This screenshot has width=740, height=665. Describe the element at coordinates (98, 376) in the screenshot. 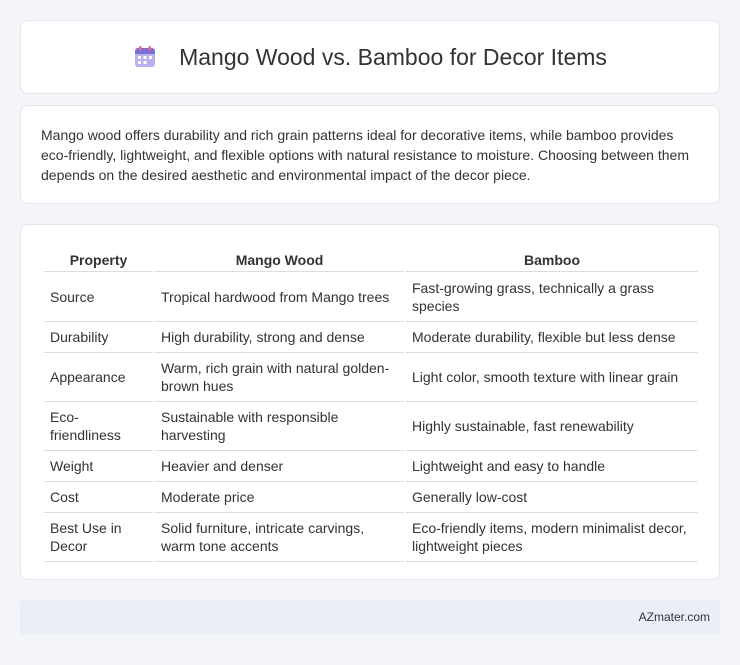

I see `table-cell: Appearance` at that location.